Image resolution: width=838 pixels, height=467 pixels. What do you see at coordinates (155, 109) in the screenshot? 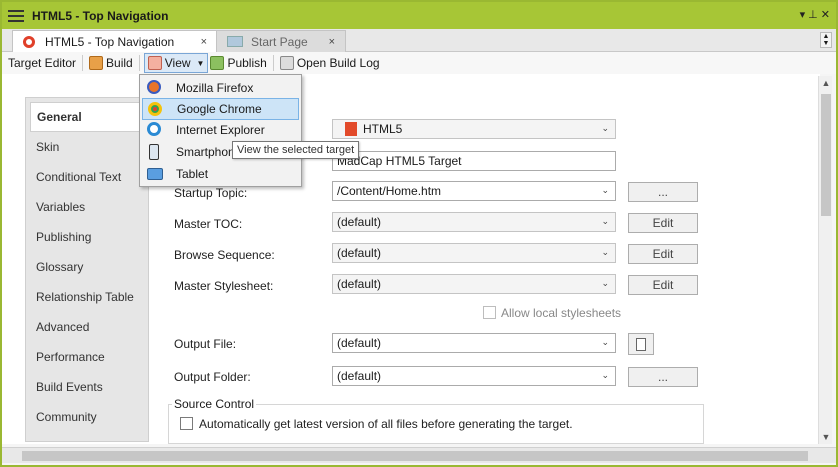
I see `chrome-icon` at bounding box center [155, 109].